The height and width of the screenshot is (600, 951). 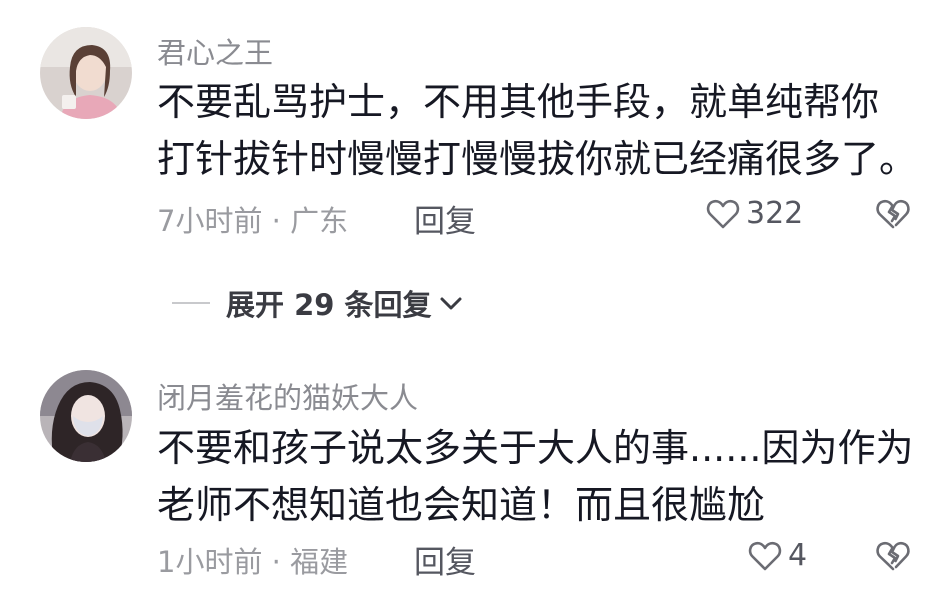 What do you see at coordinates (329, 305) in the screenshot?
I see `expand-replies-label: 展开 29 条回复` at bounding box center [329, 305].